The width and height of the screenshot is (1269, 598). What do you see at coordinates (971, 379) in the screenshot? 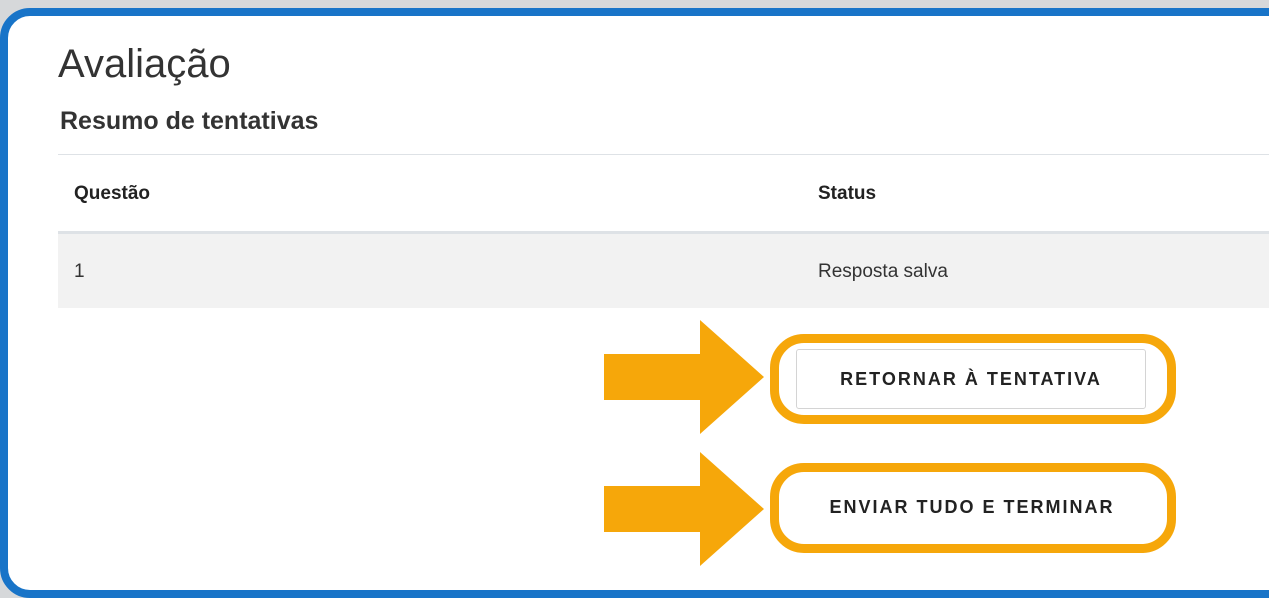
I see `return-to-attempt-button: RETORNAR À TENTATIVA` at bounding box center [971, 379].